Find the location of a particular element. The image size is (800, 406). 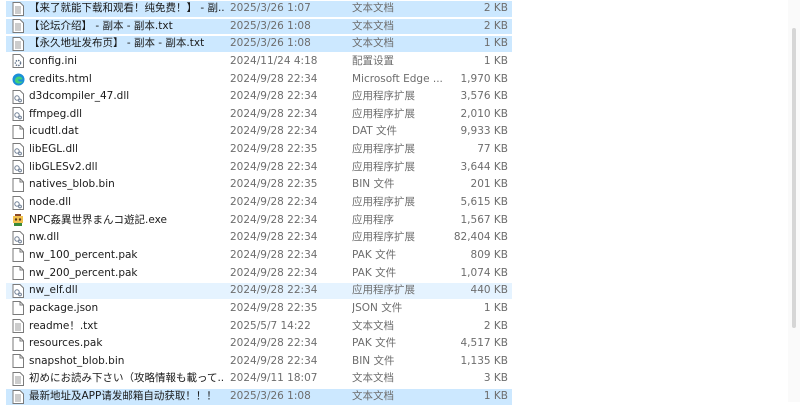

file-name: ffmpeg.dll is located at coordinates (56, 113).